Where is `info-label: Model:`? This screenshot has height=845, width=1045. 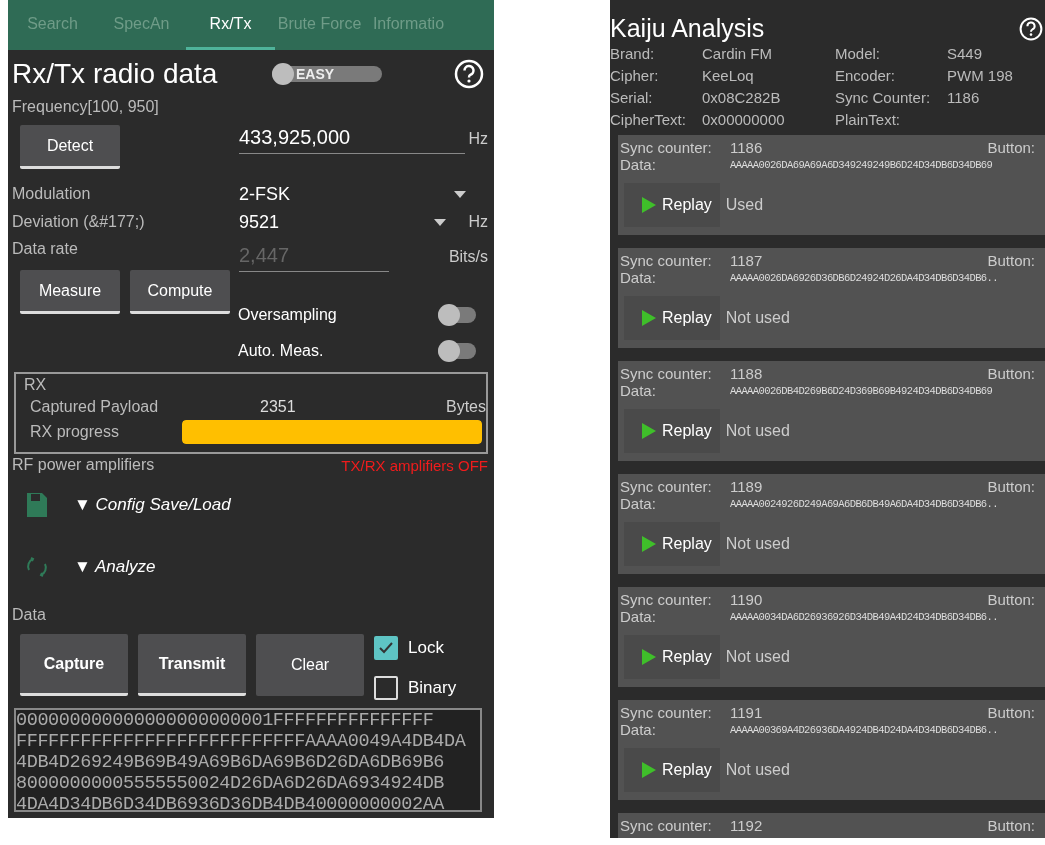
info-label: Model: is located at coordinates (858, 54).